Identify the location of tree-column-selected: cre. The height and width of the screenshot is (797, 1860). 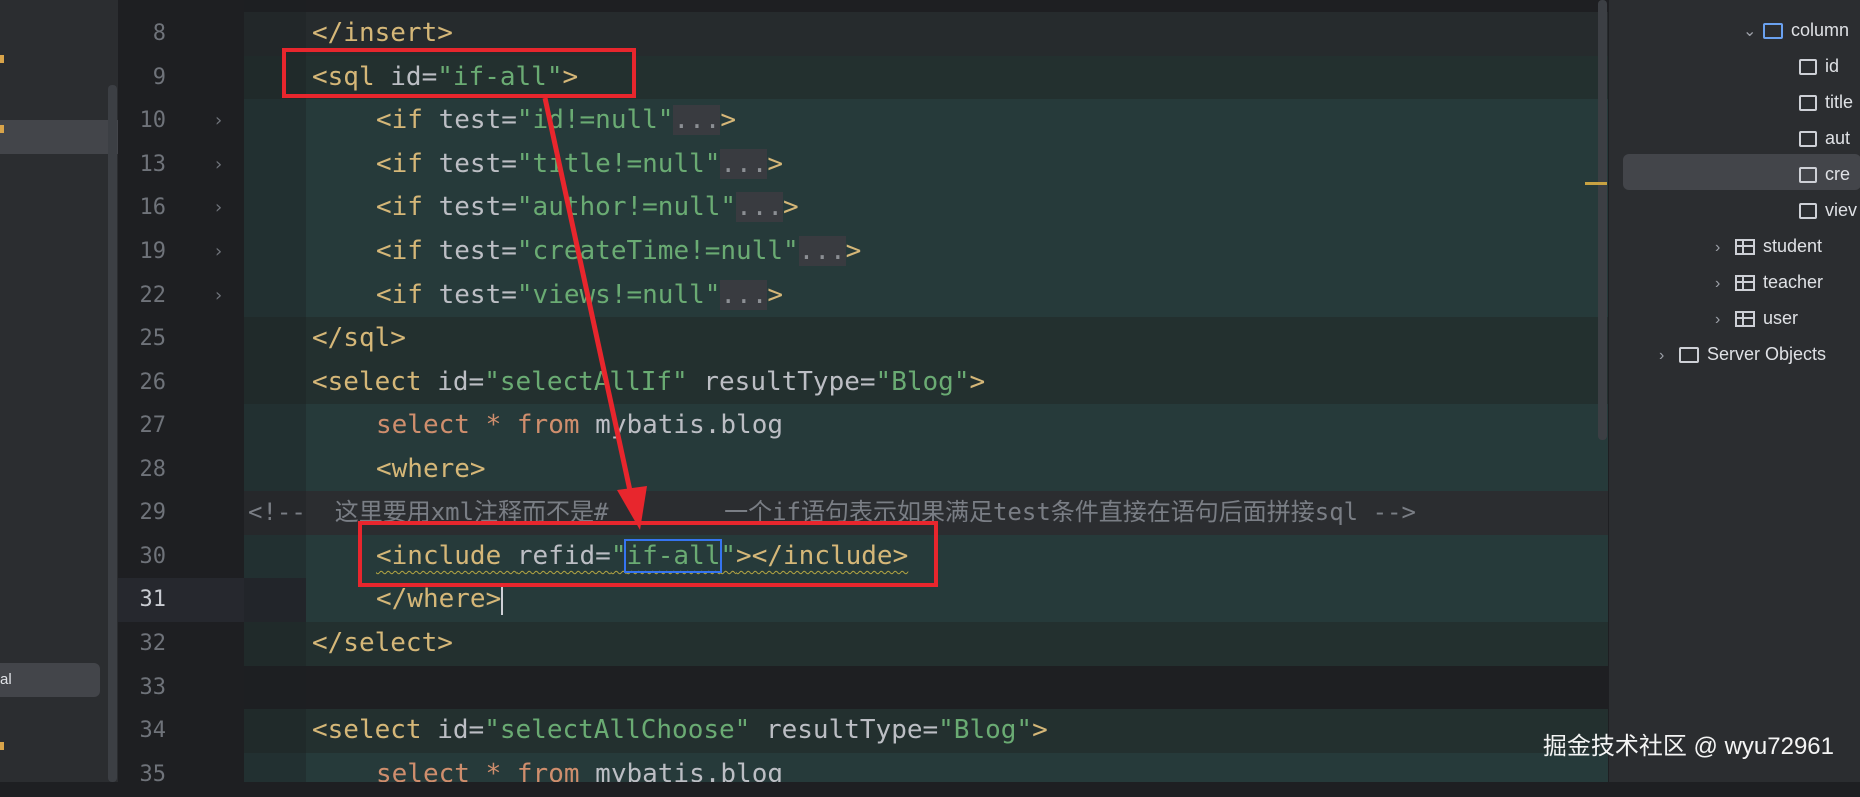
(1824, 174).